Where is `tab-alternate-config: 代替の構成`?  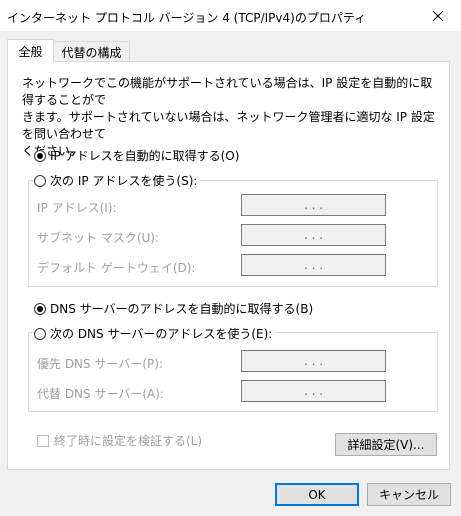 tab-alternate-config: 代替の構成 is located at coordinates (92, 51).